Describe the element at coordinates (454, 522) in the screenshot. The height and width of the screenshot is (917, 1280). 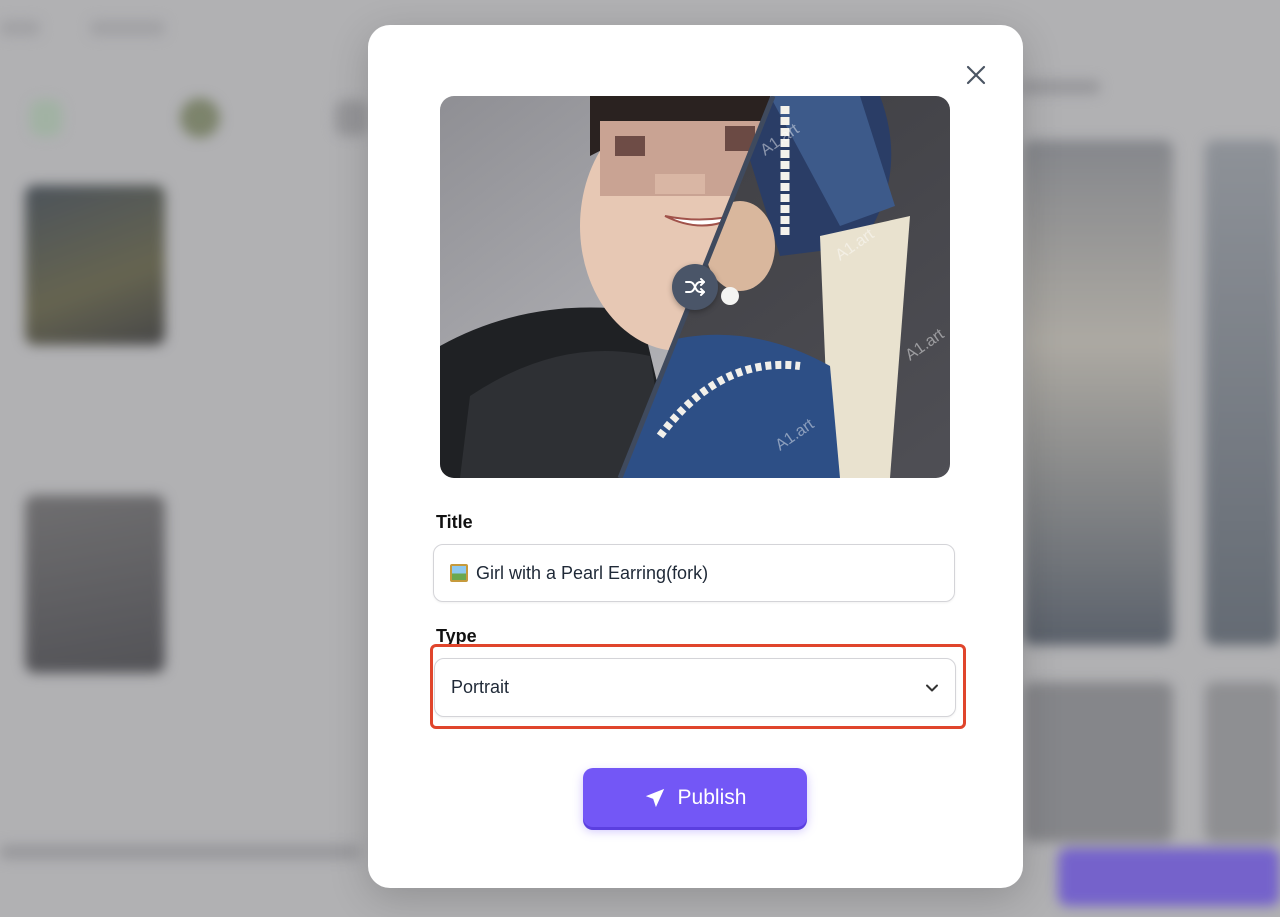
I see `title-label: Title` at that location.